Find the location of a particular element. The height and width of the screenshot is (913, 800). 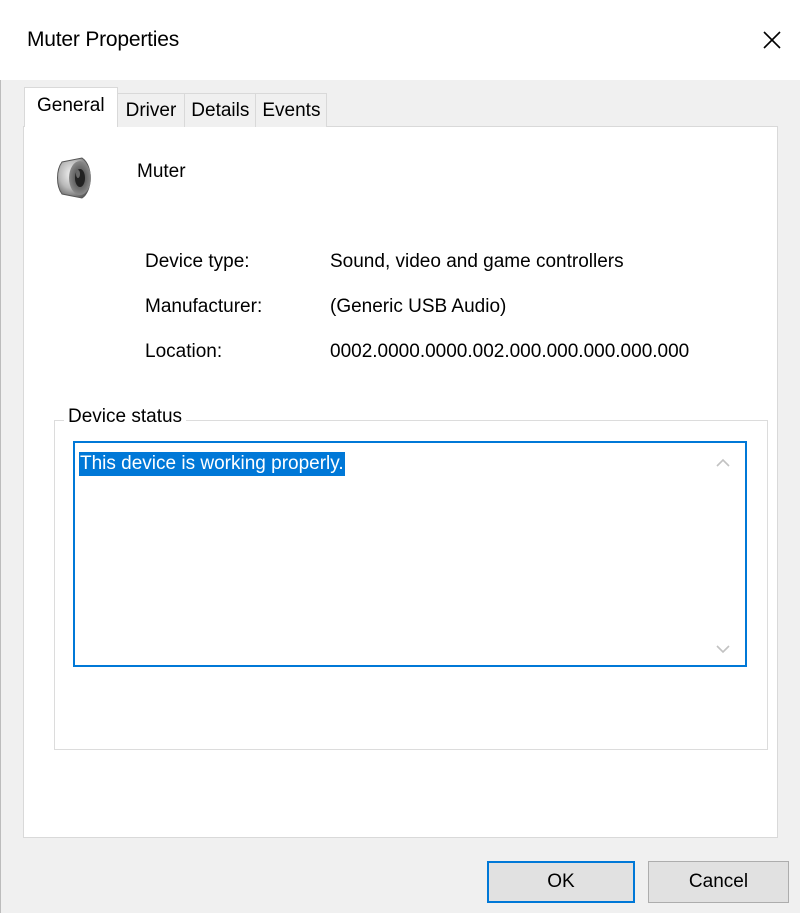

device-status-label: Device status is located at coordinates (125, 417).